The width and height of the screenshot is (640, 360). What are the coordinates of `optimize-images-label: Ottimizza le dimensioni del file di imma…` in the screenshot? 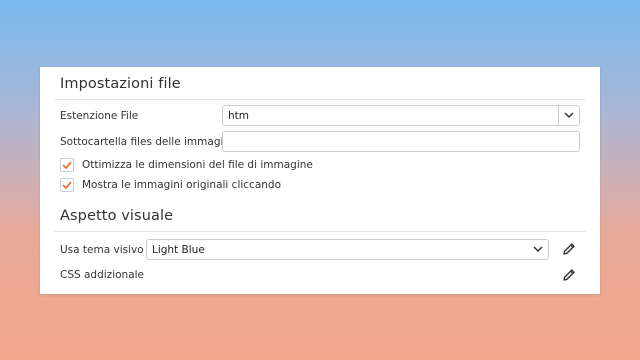 It's located at (197, 165).